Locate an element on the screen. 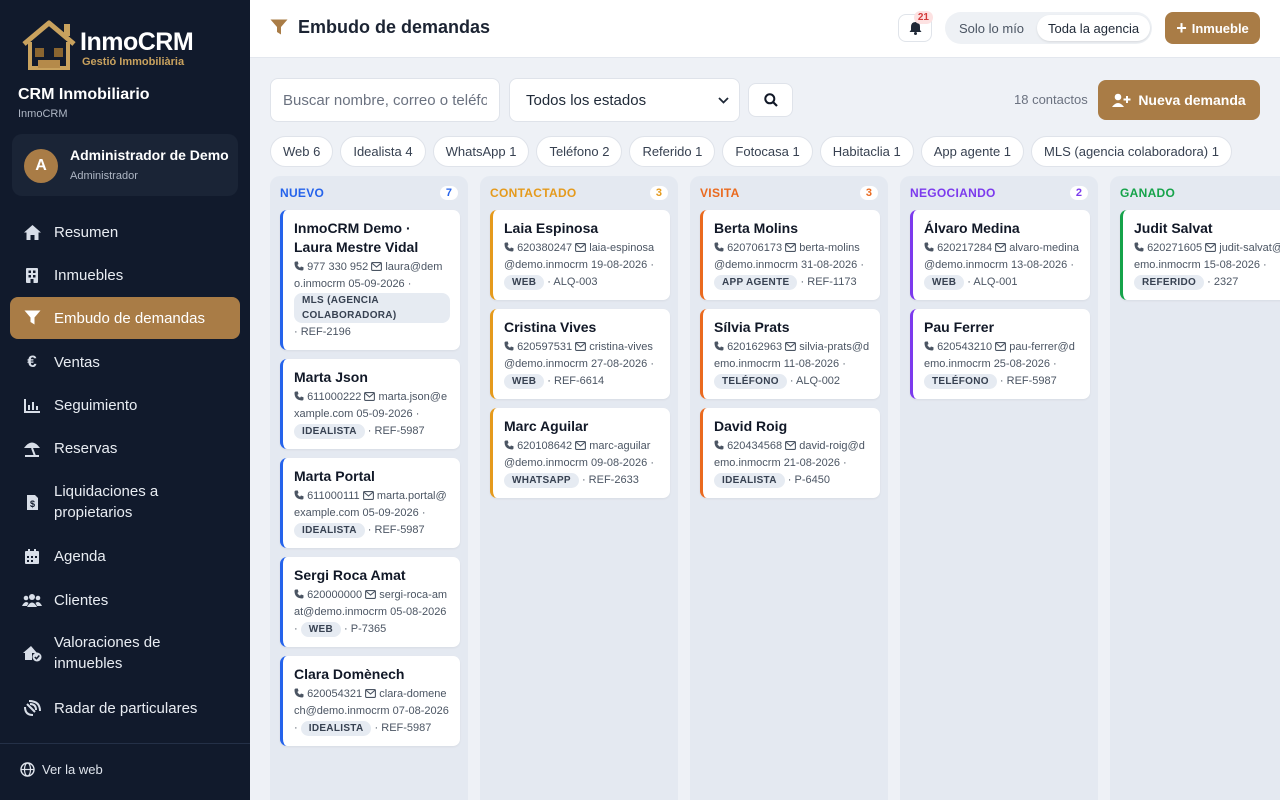 The width and height of the screenshot is (1280, 800). source-badge: WHATSAPP is located at coordinates (541, 480).